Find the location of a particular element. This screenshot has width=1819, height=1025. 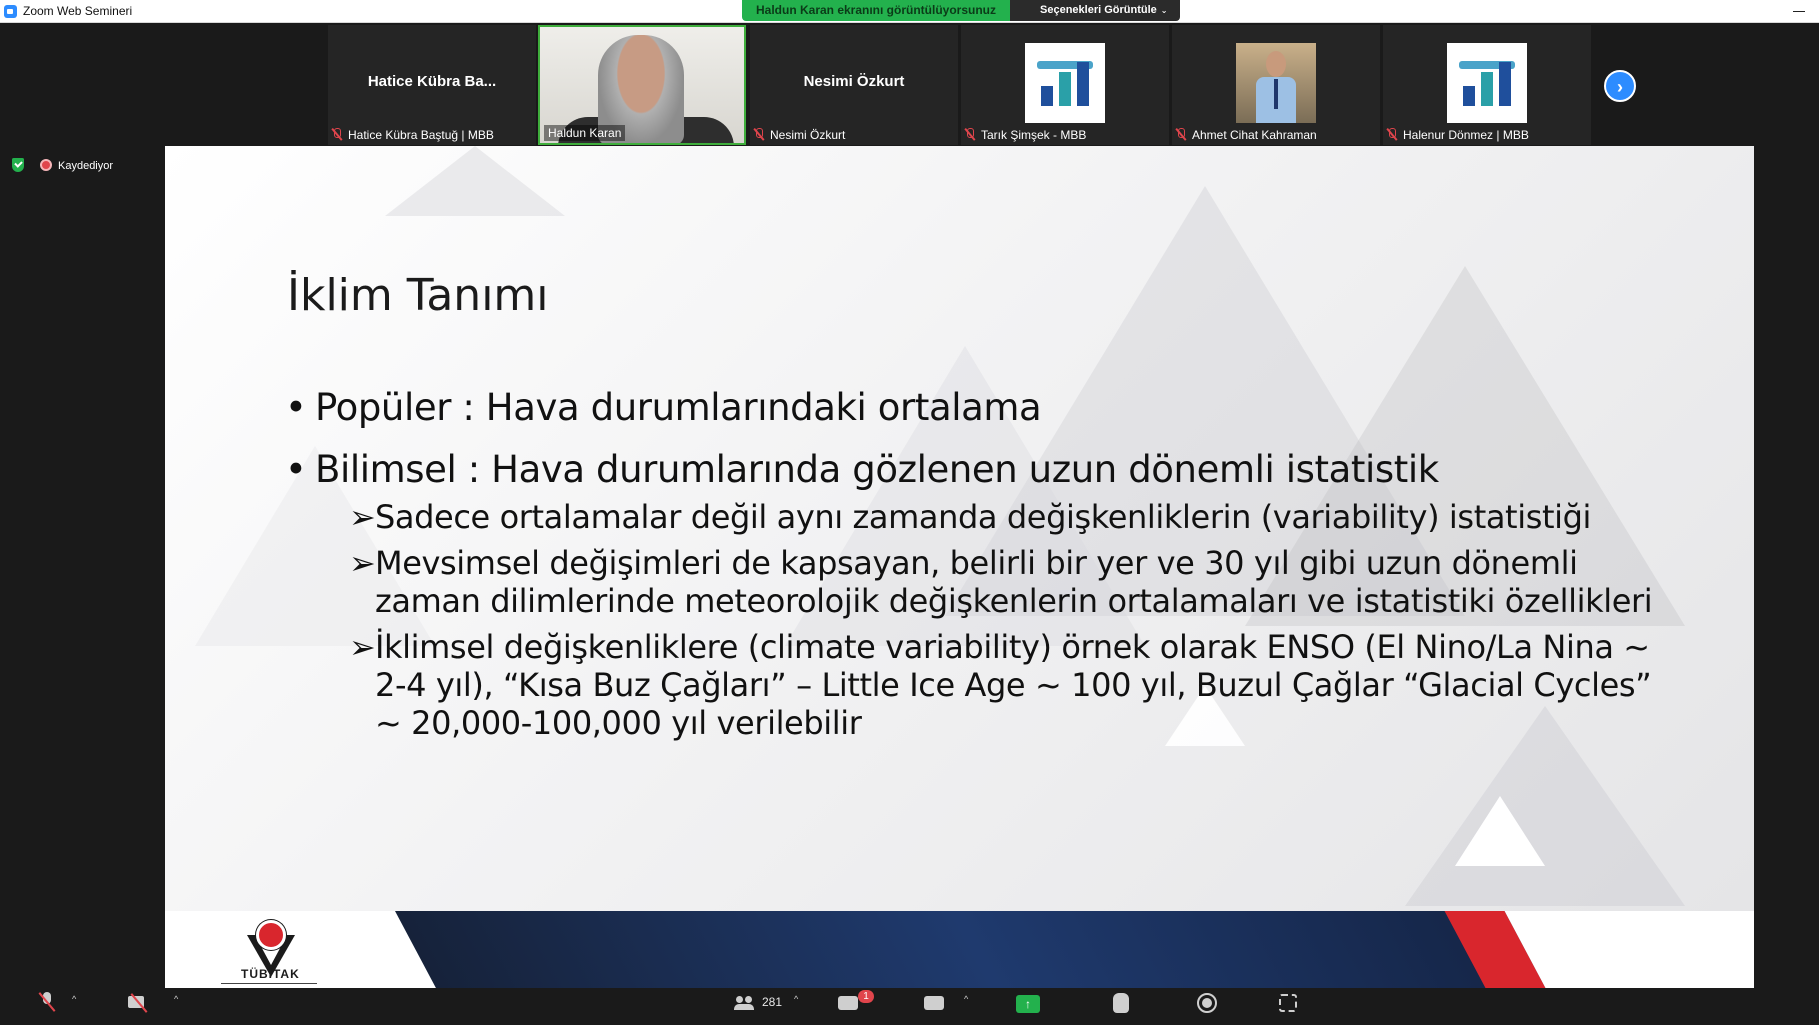

recording-indicator: Kaydediyor is located at coordinates (62, 166).